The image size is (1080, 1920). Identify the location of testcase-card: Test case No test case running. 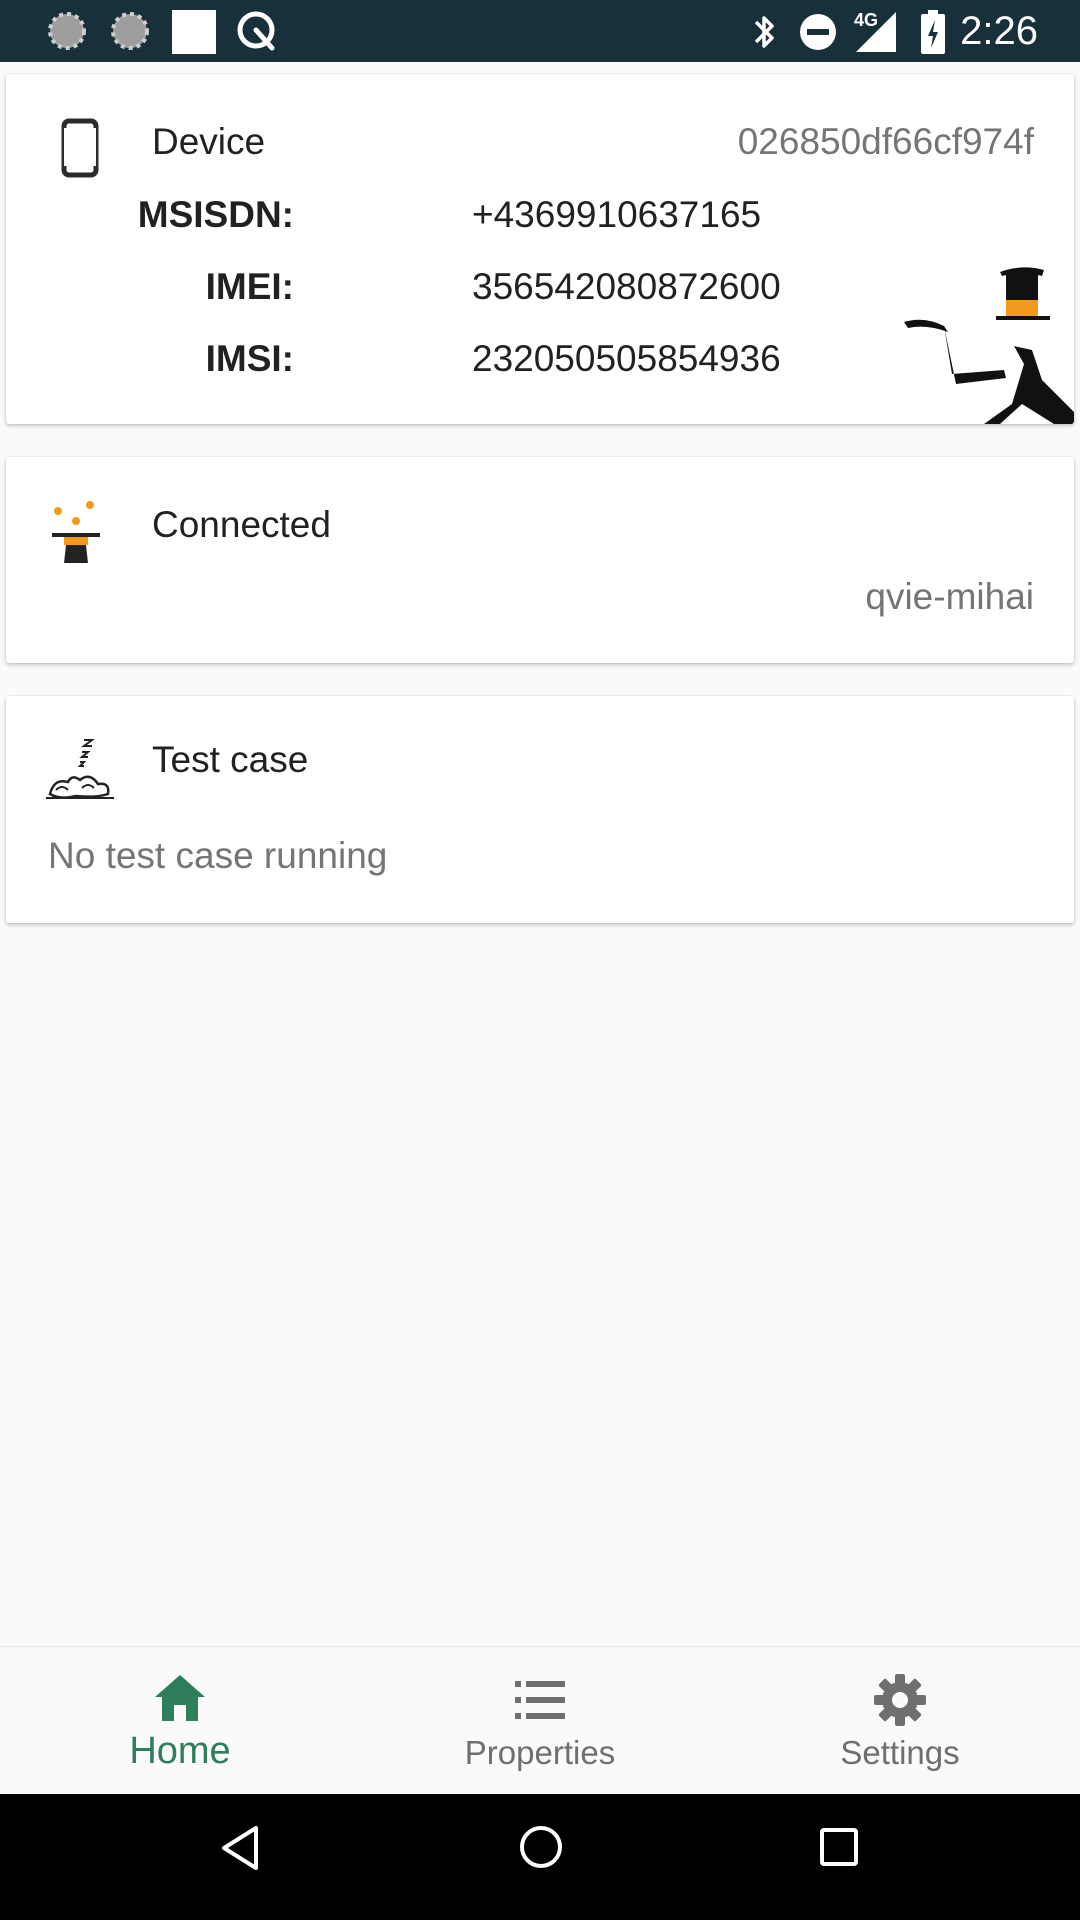
(540, 809).